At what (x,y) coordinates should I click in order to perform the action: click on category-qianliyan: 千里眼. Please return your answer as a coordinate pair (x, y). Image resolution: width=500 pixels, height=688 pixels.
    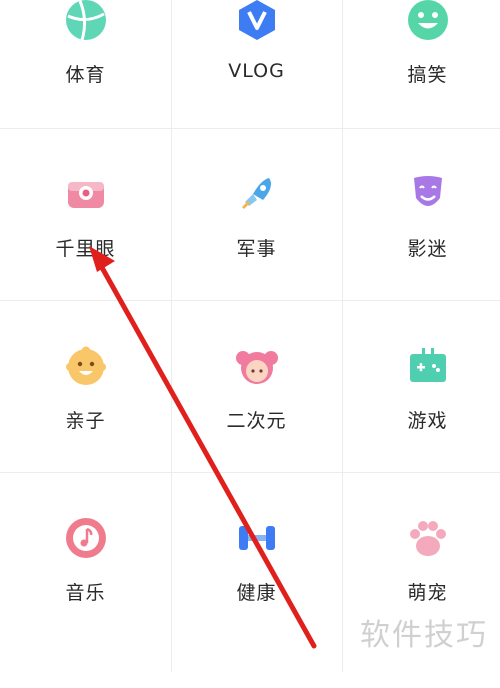
    Looking at the image, I should click on (85, 258).